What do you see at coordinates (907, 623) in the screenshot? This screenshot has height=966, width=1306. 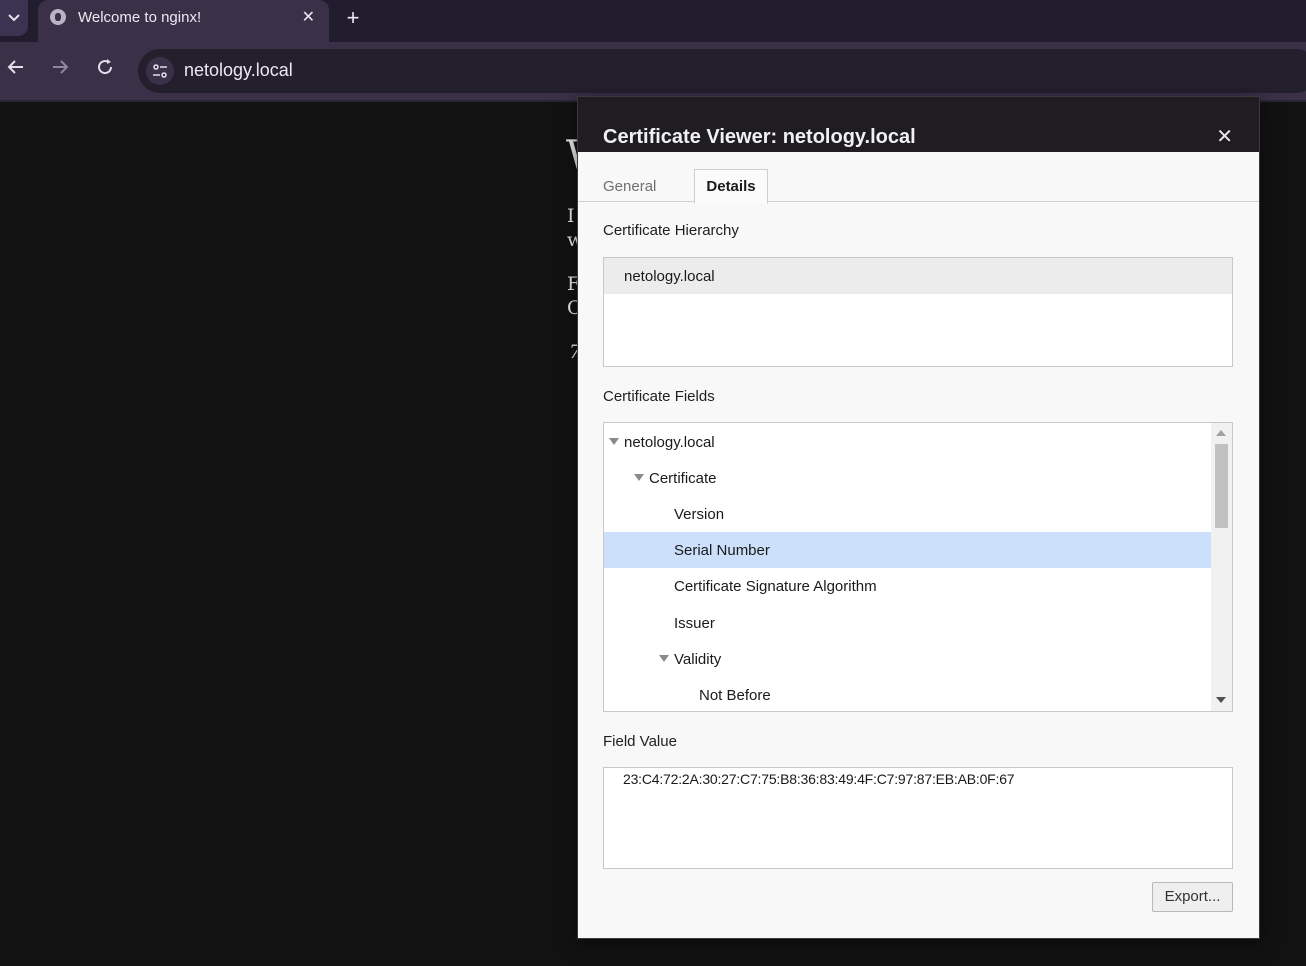 I see `tree-item: Issuer` at bounding box center [907, 623].